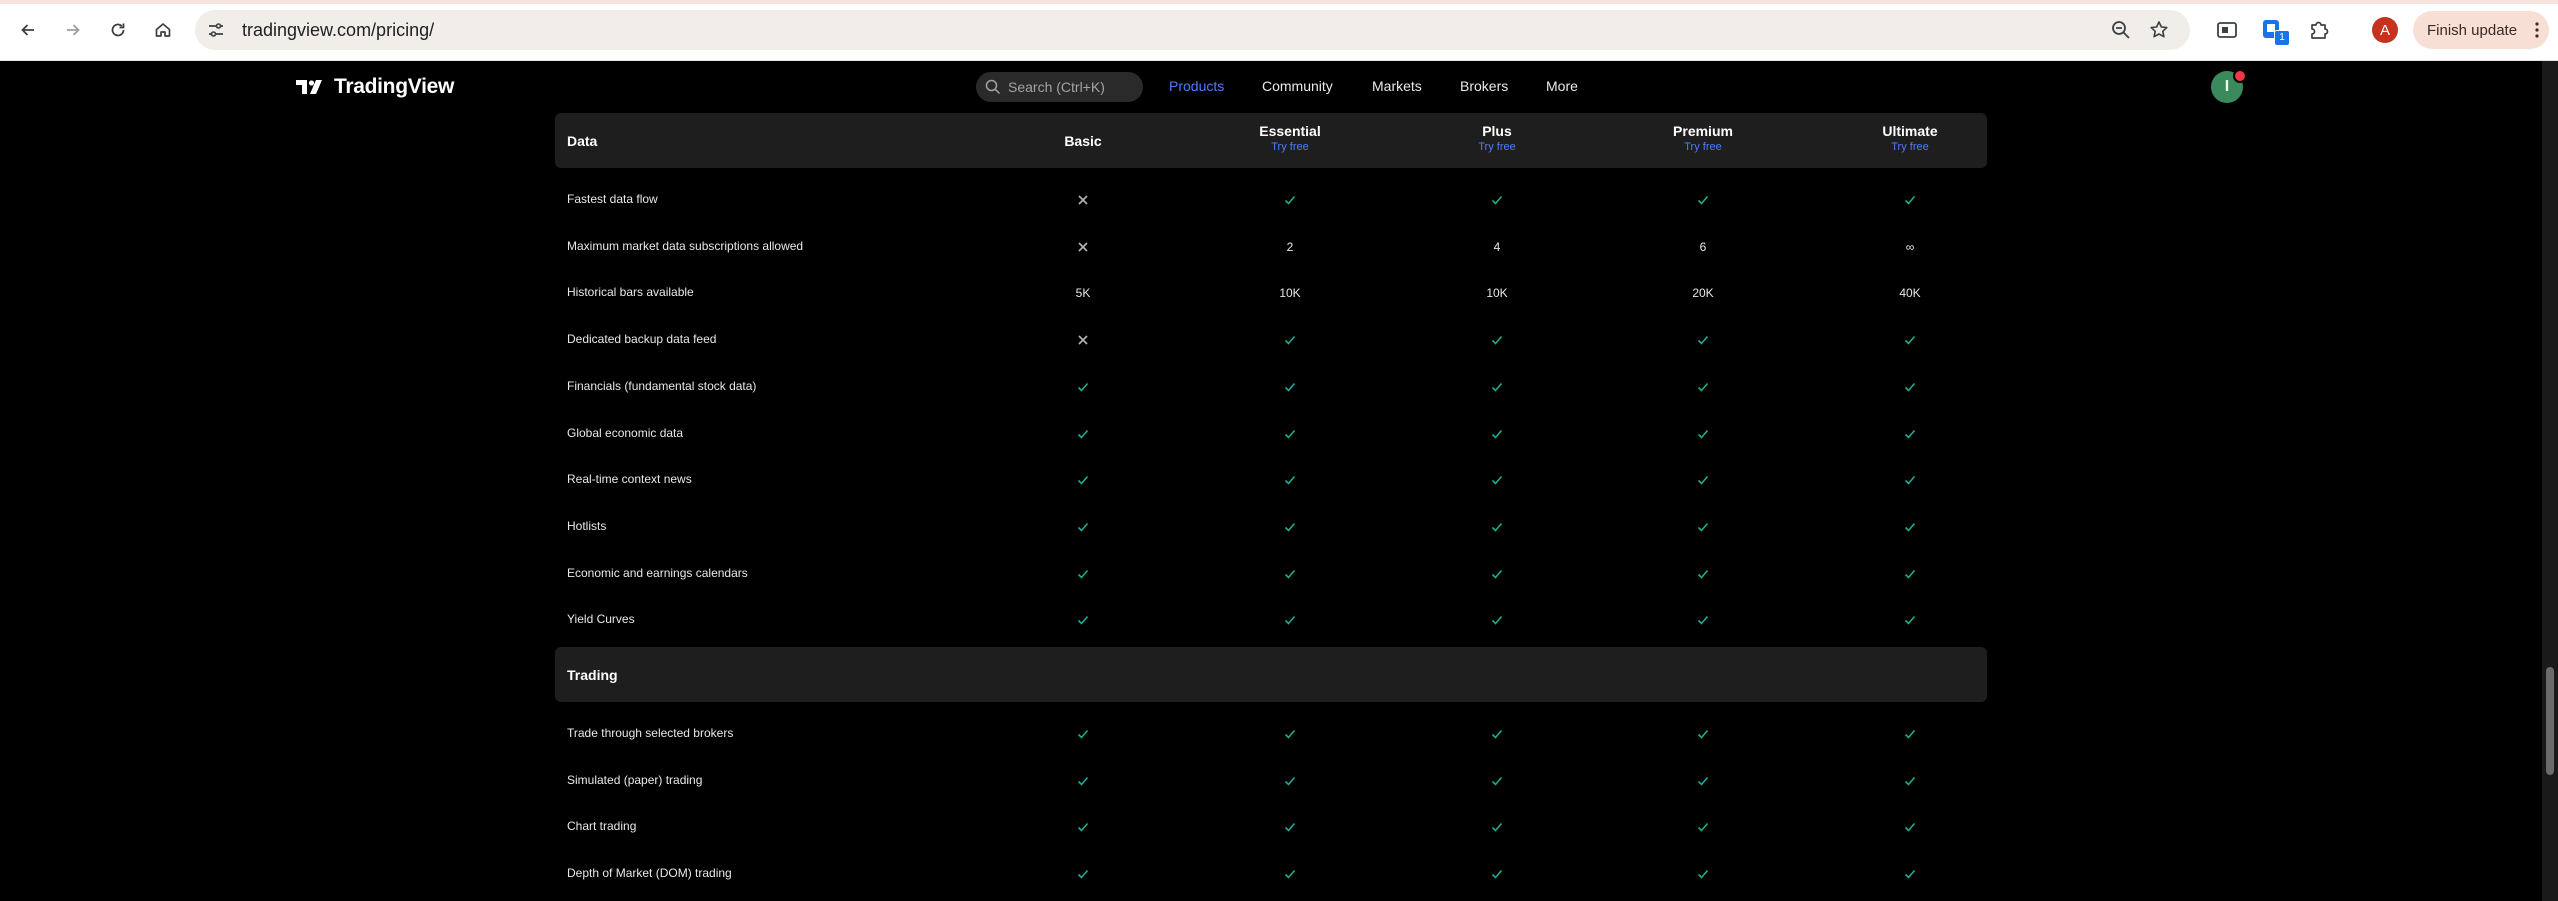 Image resolution: width=2558 pixels, height=901 pixels. Describe the element at coordinates (309, 87) in the screenshot. I see `tradingview-logo-icon` at that location.